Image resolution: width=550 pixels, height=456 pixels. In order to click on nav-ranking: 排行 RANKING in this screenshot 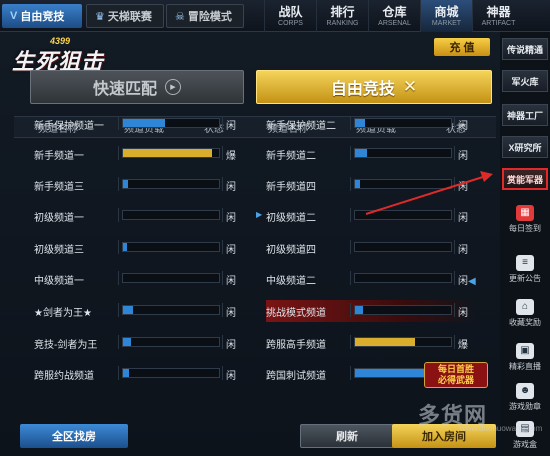, I will do `click(342, 16)`.